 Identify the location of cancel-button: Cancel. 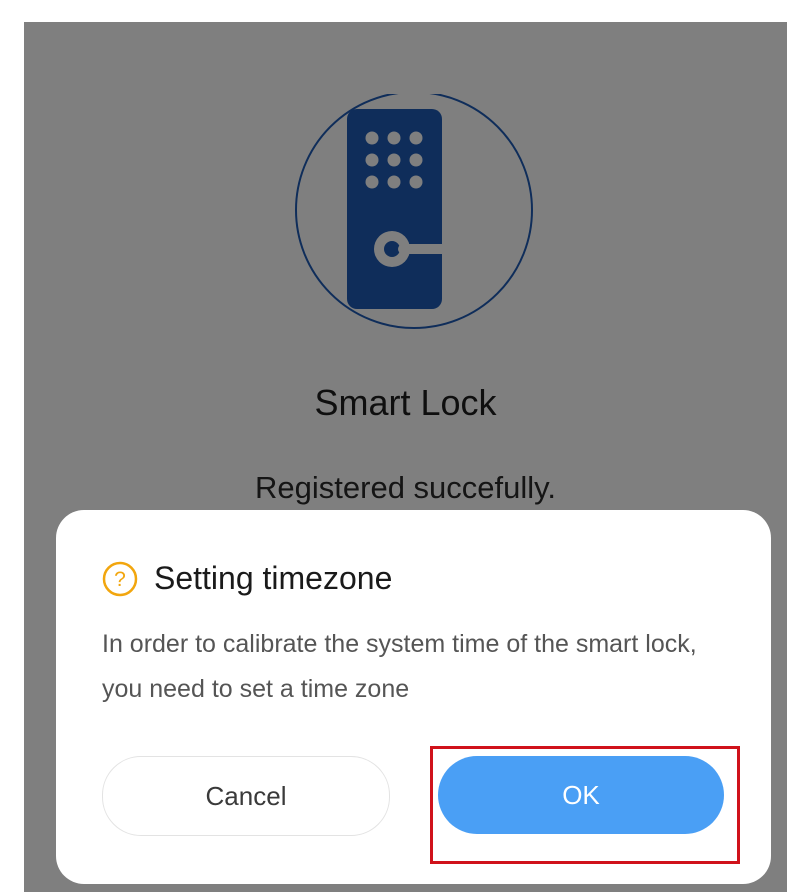
(246, 796).